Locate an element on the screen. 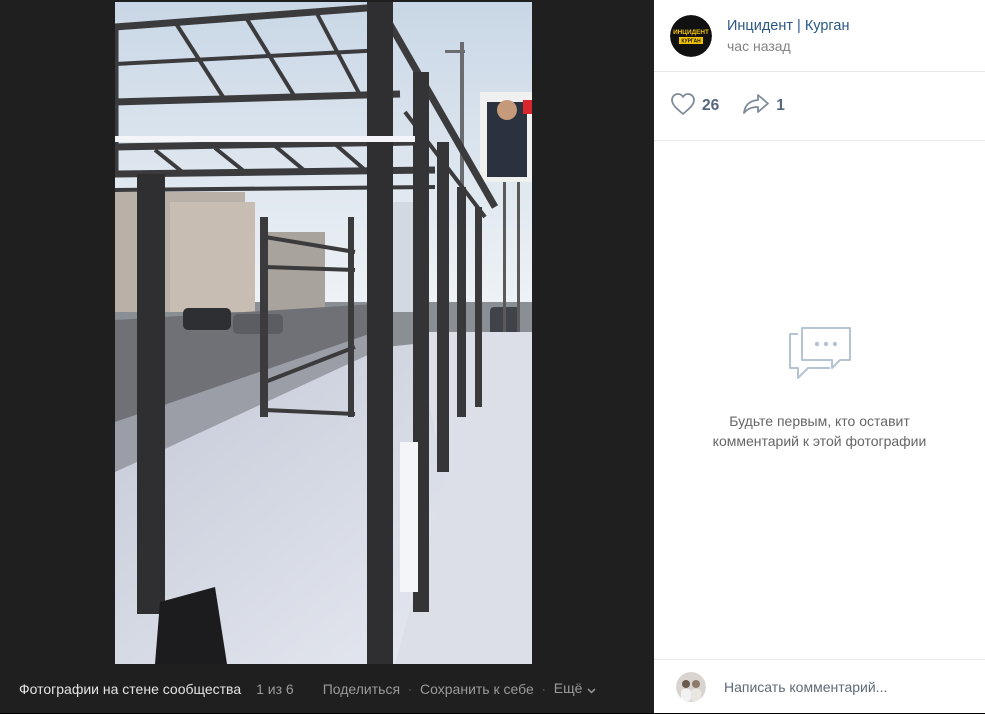 This screenshot has width=985, height=714. album-link: Фотографии на стене сообщества is located at coordinates (130, 689).